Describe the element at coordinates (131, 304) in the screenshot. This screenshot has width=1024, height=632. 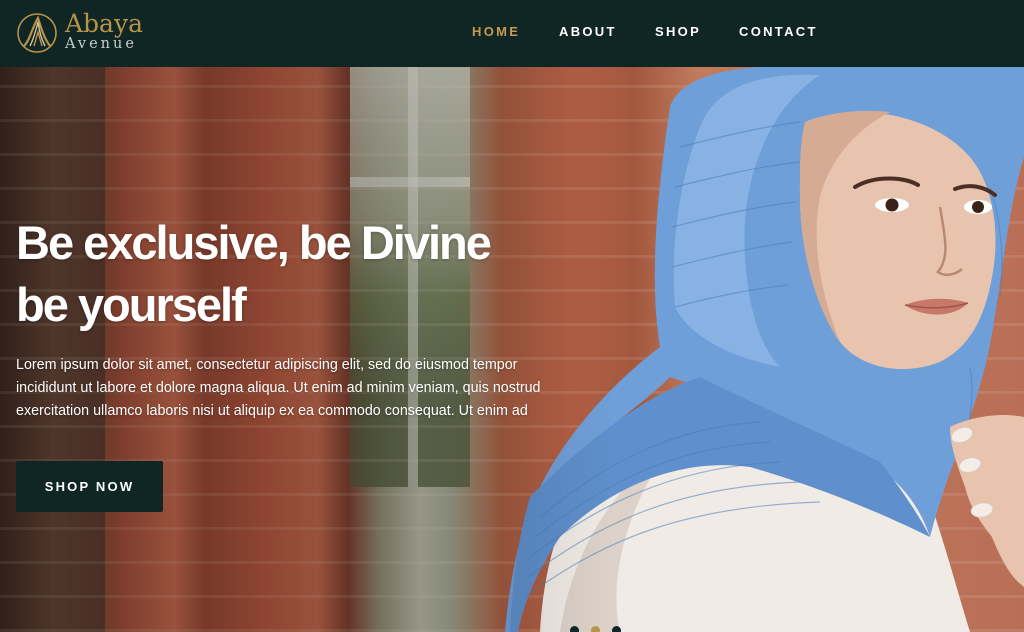
I see `hero-headline-line2: be yourself` at that location.